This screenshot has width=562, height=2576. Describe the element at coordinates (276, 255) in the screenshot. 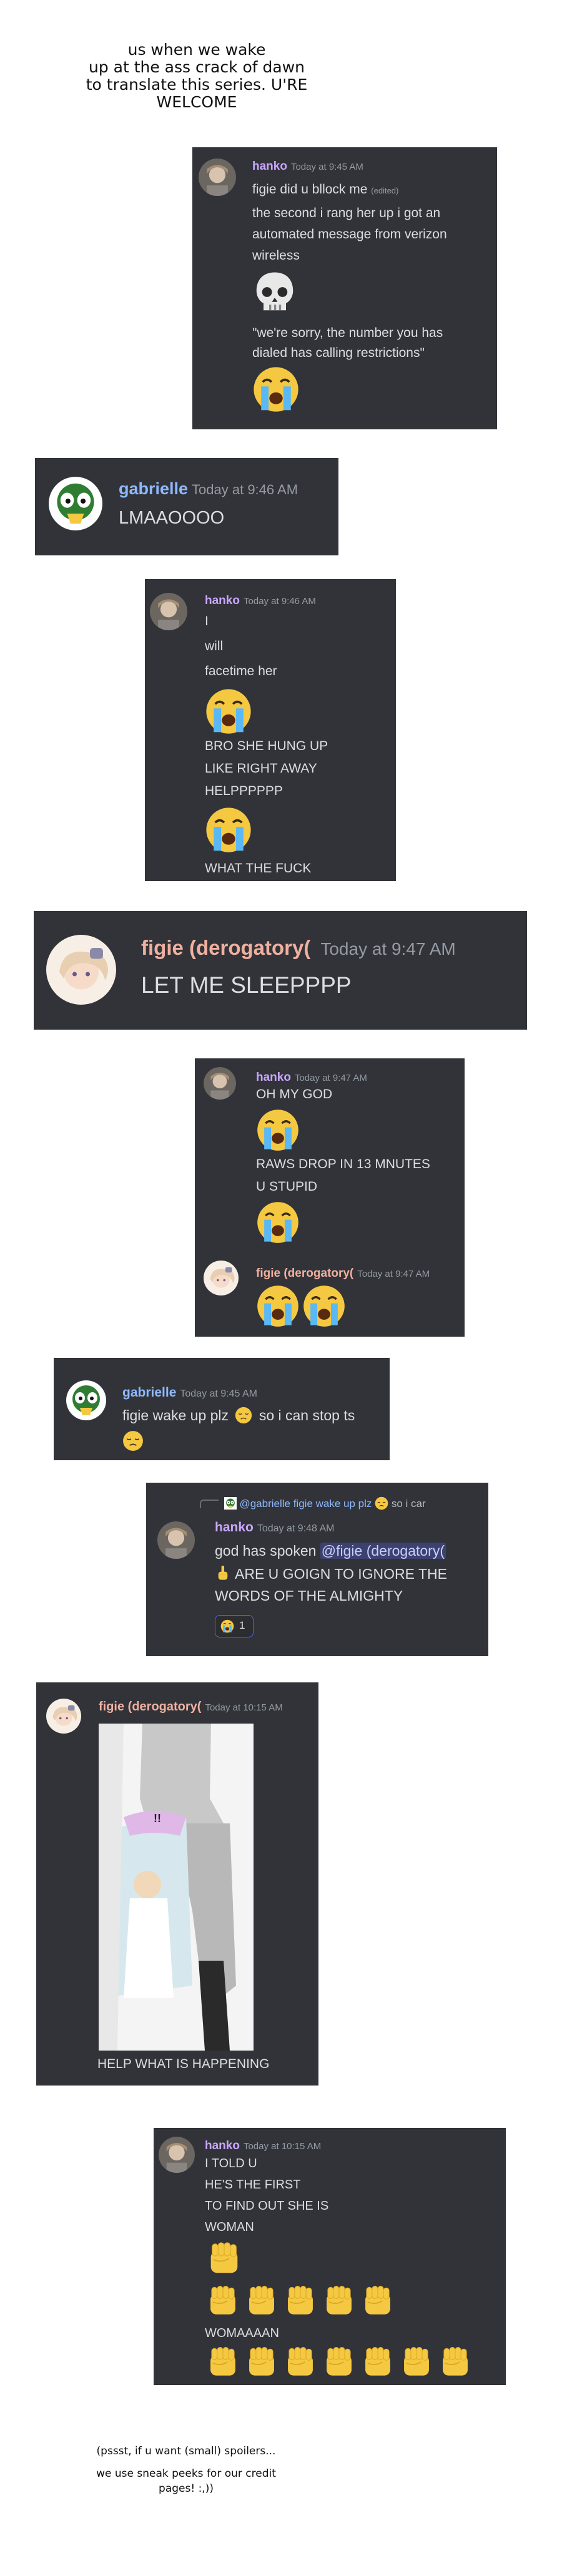

I see `message-text: wireless` at that location.